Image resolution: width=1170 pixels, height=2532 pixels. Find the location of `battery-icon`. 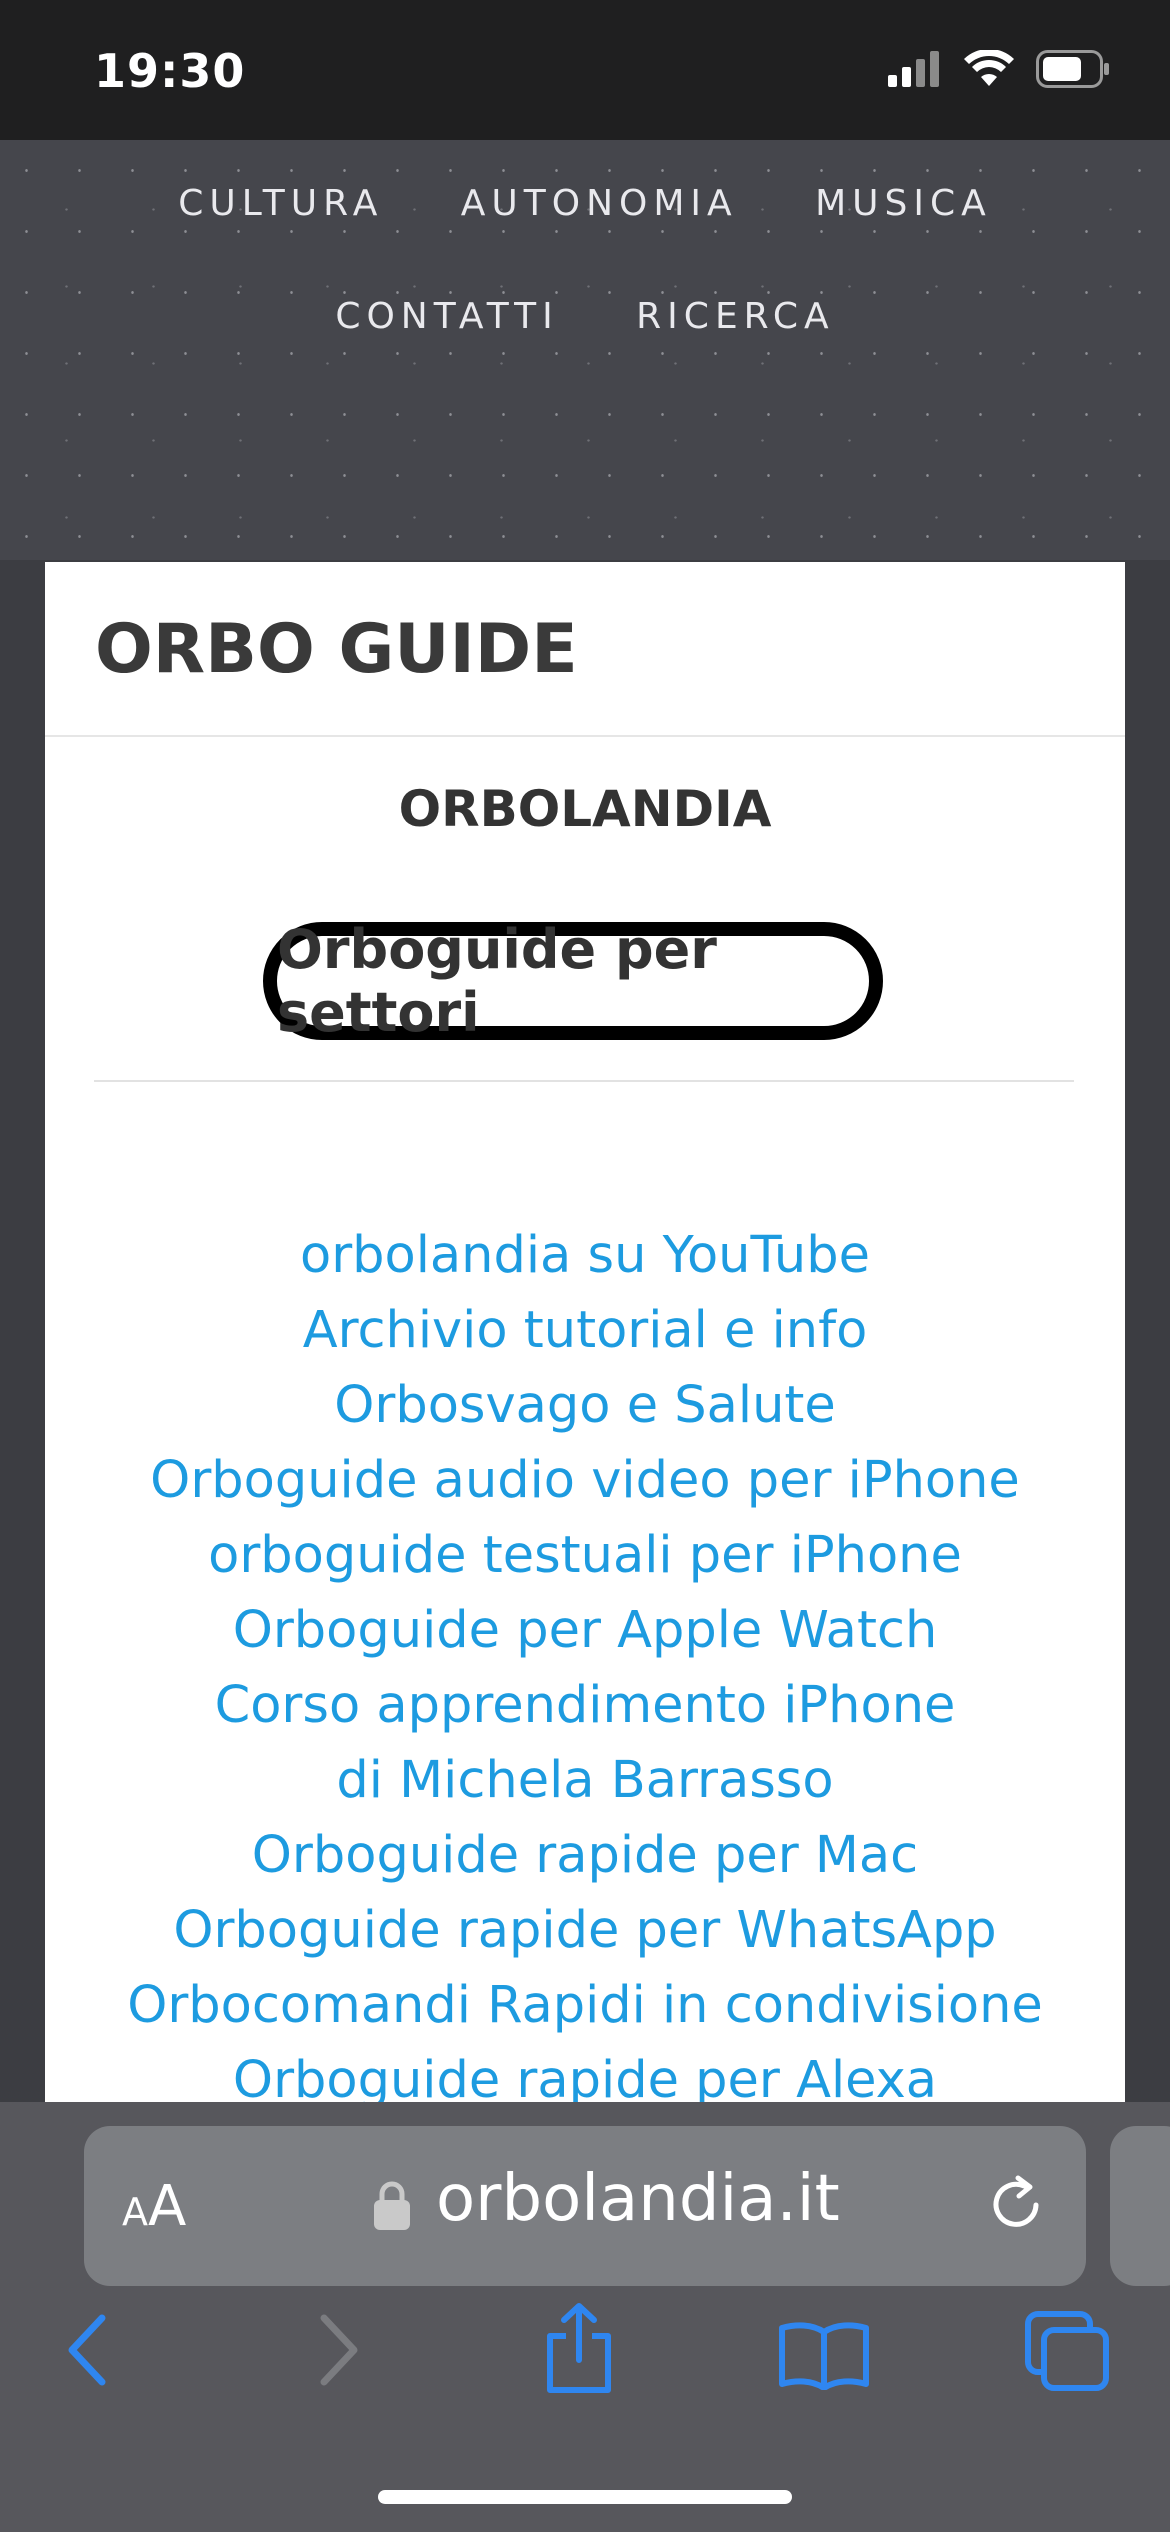

battery-icon is located at coordinates (1072, 69).